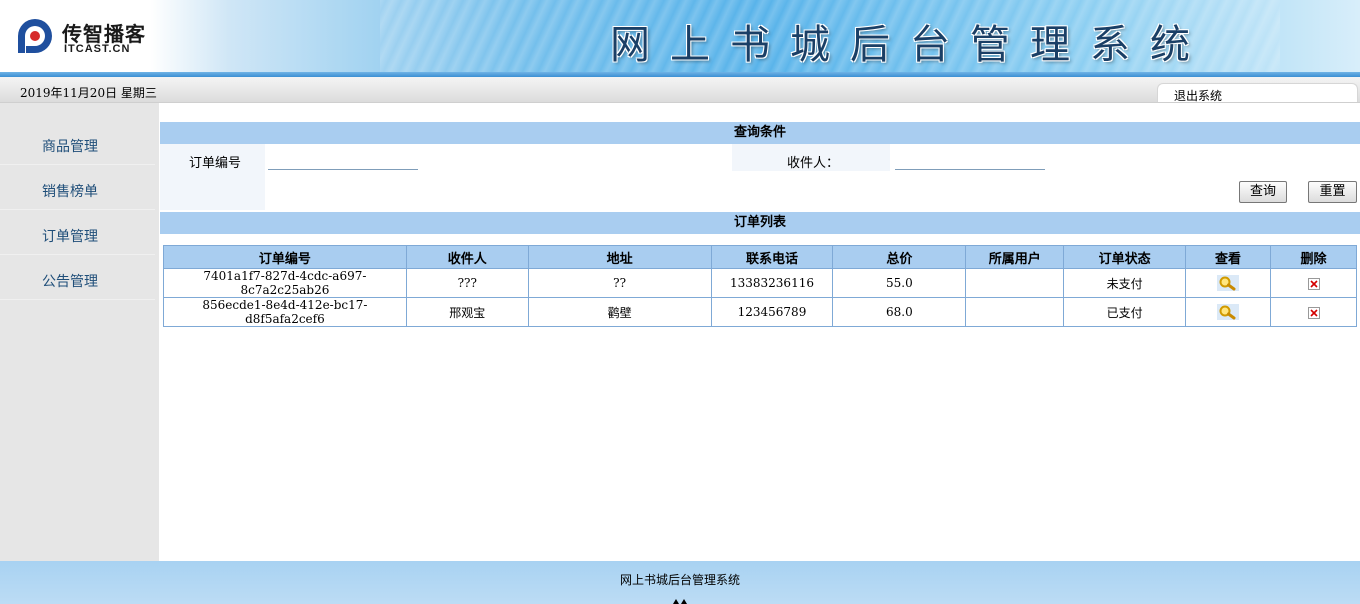 The image size is (1360, 604). Describe the element at coordinates (1228, 257) in the screenshot. I see `column-header: 查看` at that location.